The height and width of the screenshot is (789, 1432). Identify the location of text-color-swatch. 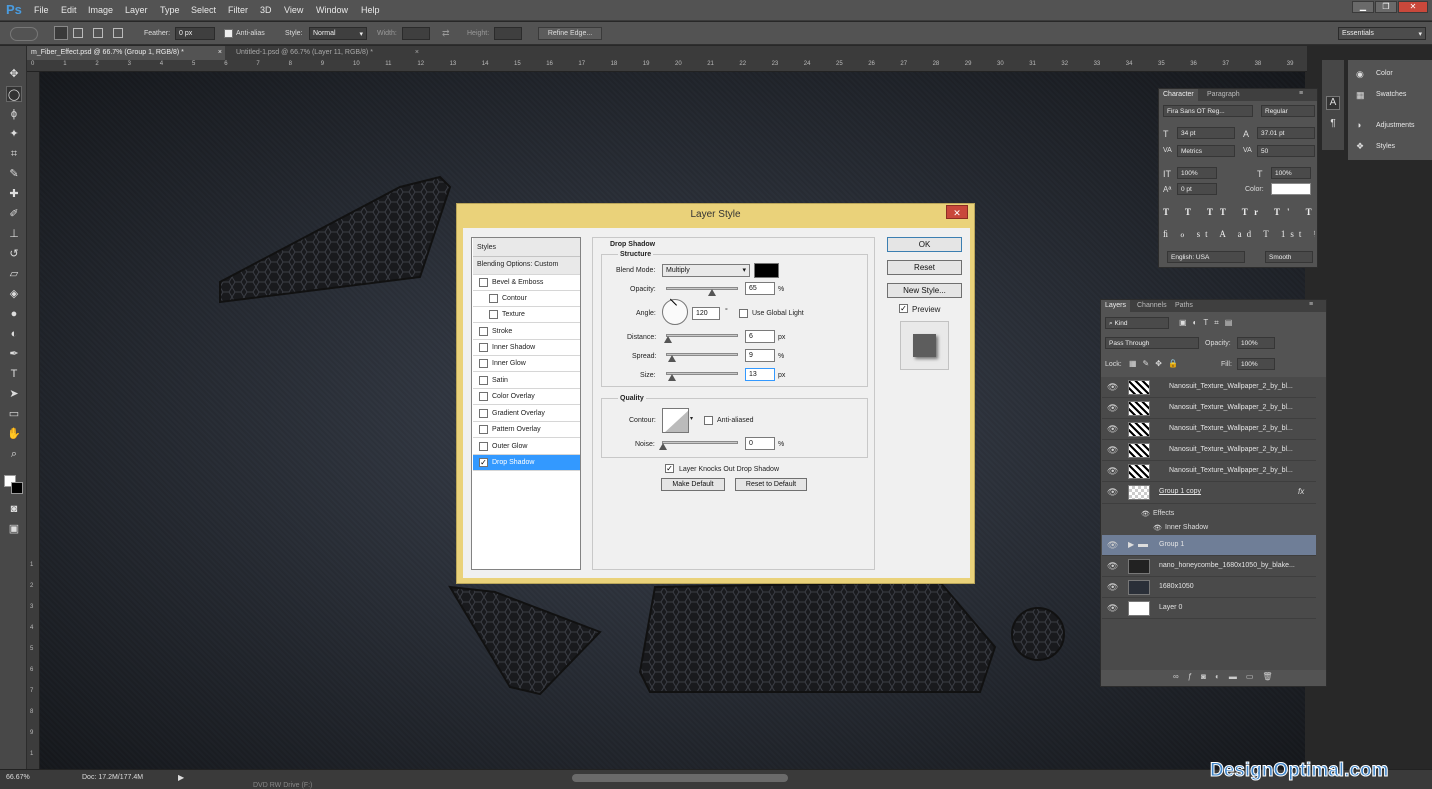
(1291, 189).